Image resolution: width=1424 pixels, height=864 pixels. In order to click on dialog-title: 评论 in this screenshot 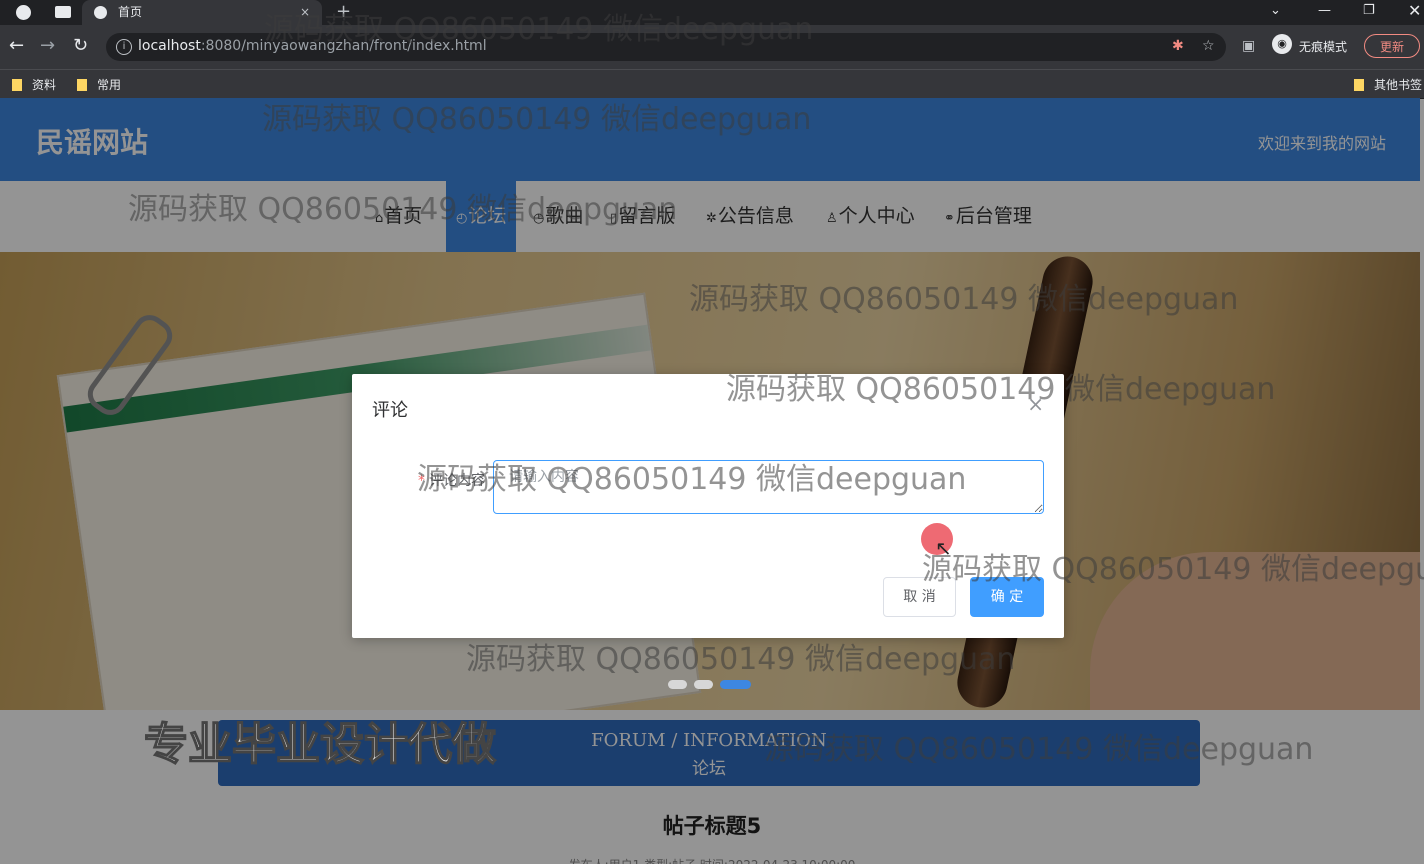, I will do `click(390, 410)`.